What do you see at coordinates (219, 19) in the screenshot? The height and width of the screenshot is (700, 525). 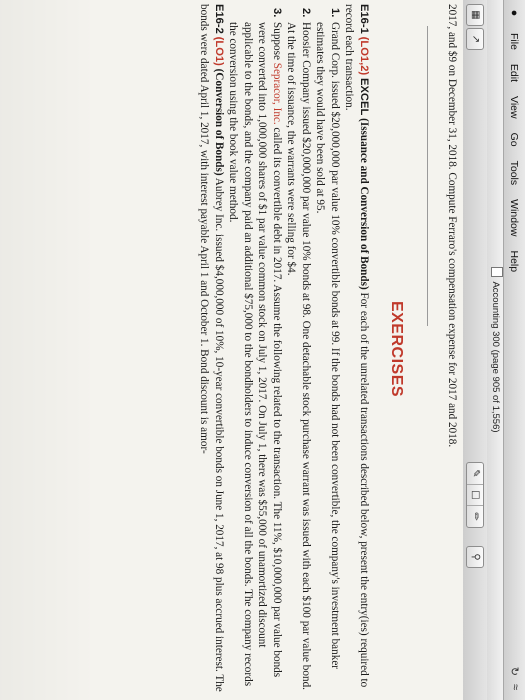 I see `exercise-number: E16-2` at bounding box center [219, 19].